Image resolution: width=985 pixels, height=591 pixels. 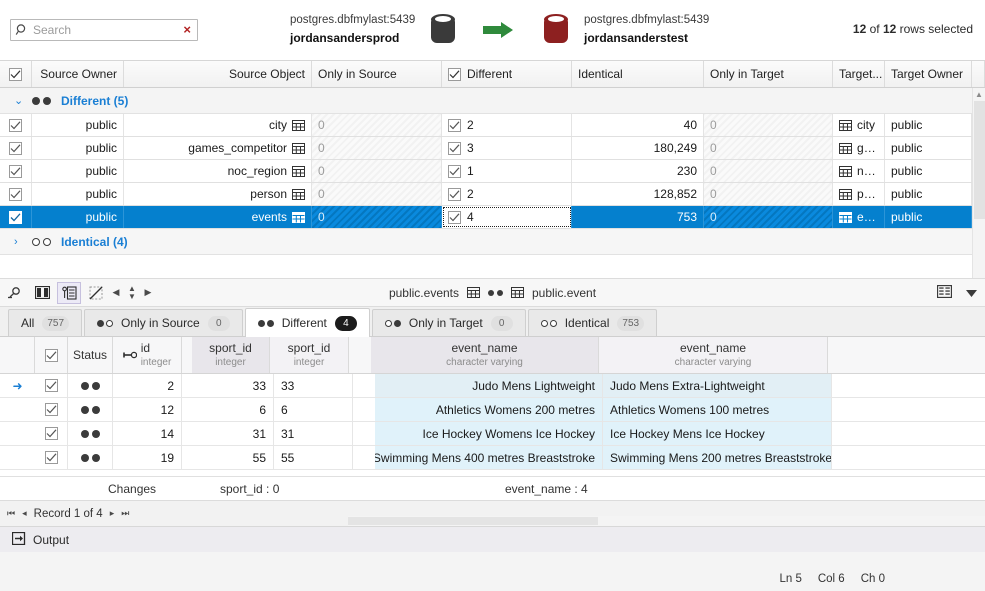 What do you see at coordinates (638, 74) in the screenshot?
I see `col-identical: Identical` at bounding box center [638, 74].